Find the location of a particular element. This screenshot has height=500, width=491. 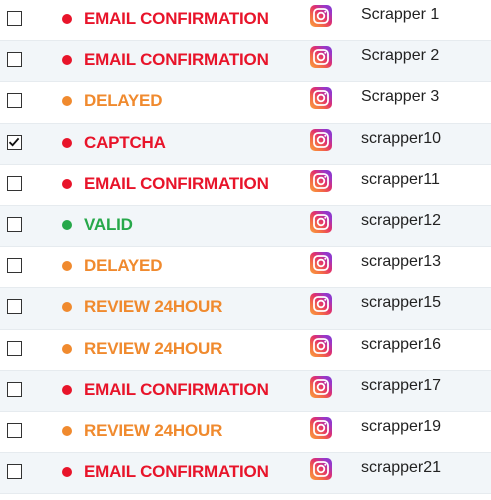

status-label: VALID is located at coordinates (108, 224).